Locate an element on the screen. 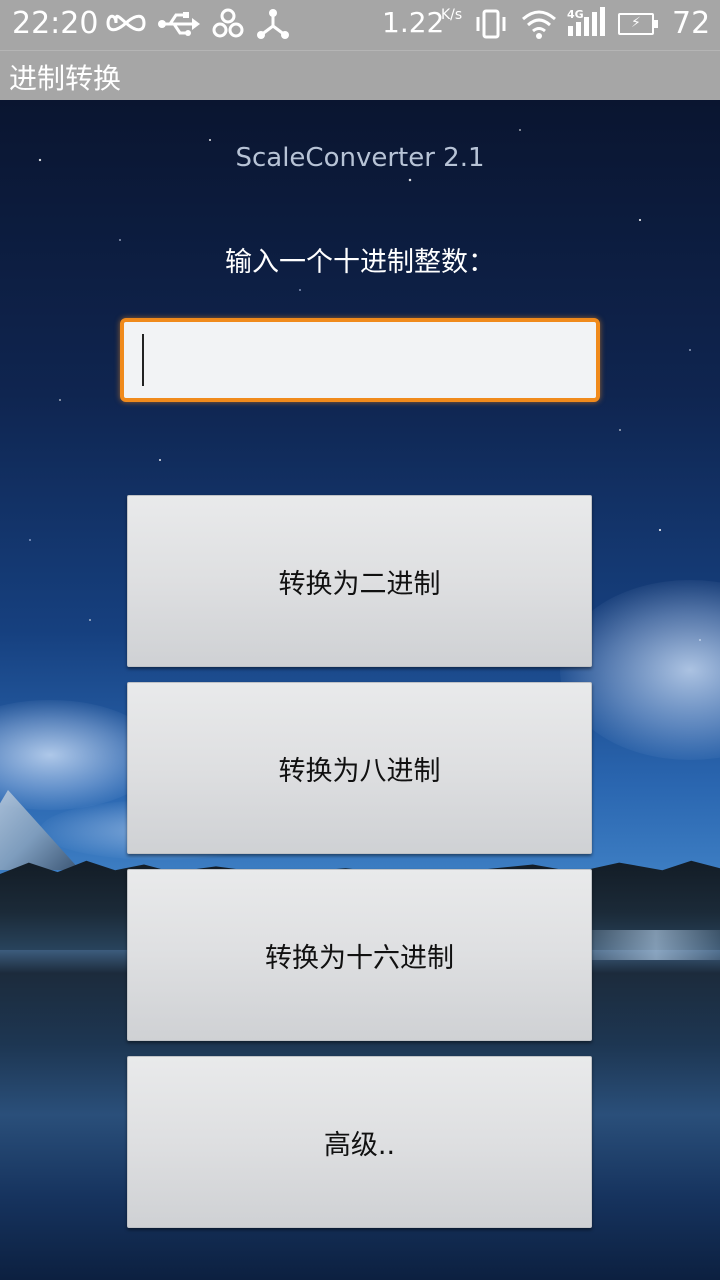 This screenshot has height=1280, width=720. usb-icon is located at coordinates (179, 28).